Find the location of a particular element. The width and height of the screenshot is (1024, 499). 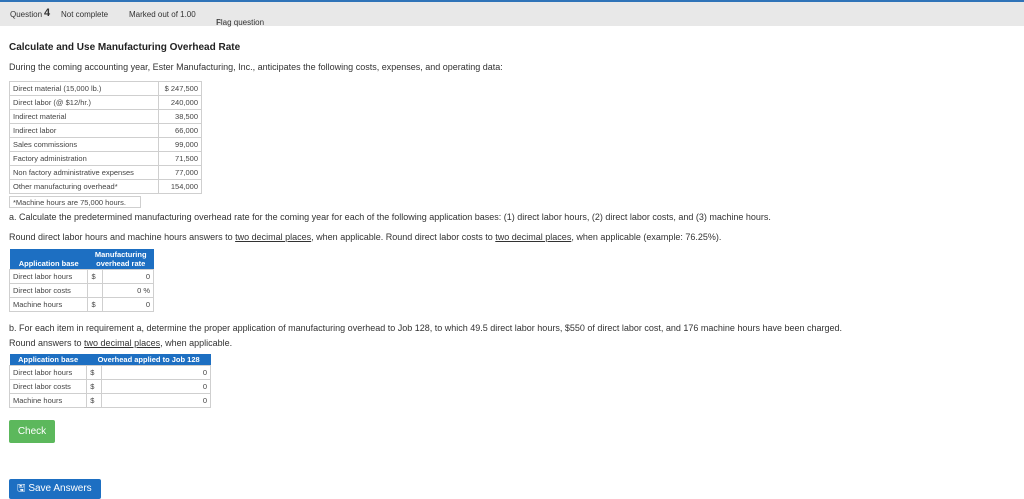

table-row: Direct labor costs 0 % is located at coordinates (81, 290).